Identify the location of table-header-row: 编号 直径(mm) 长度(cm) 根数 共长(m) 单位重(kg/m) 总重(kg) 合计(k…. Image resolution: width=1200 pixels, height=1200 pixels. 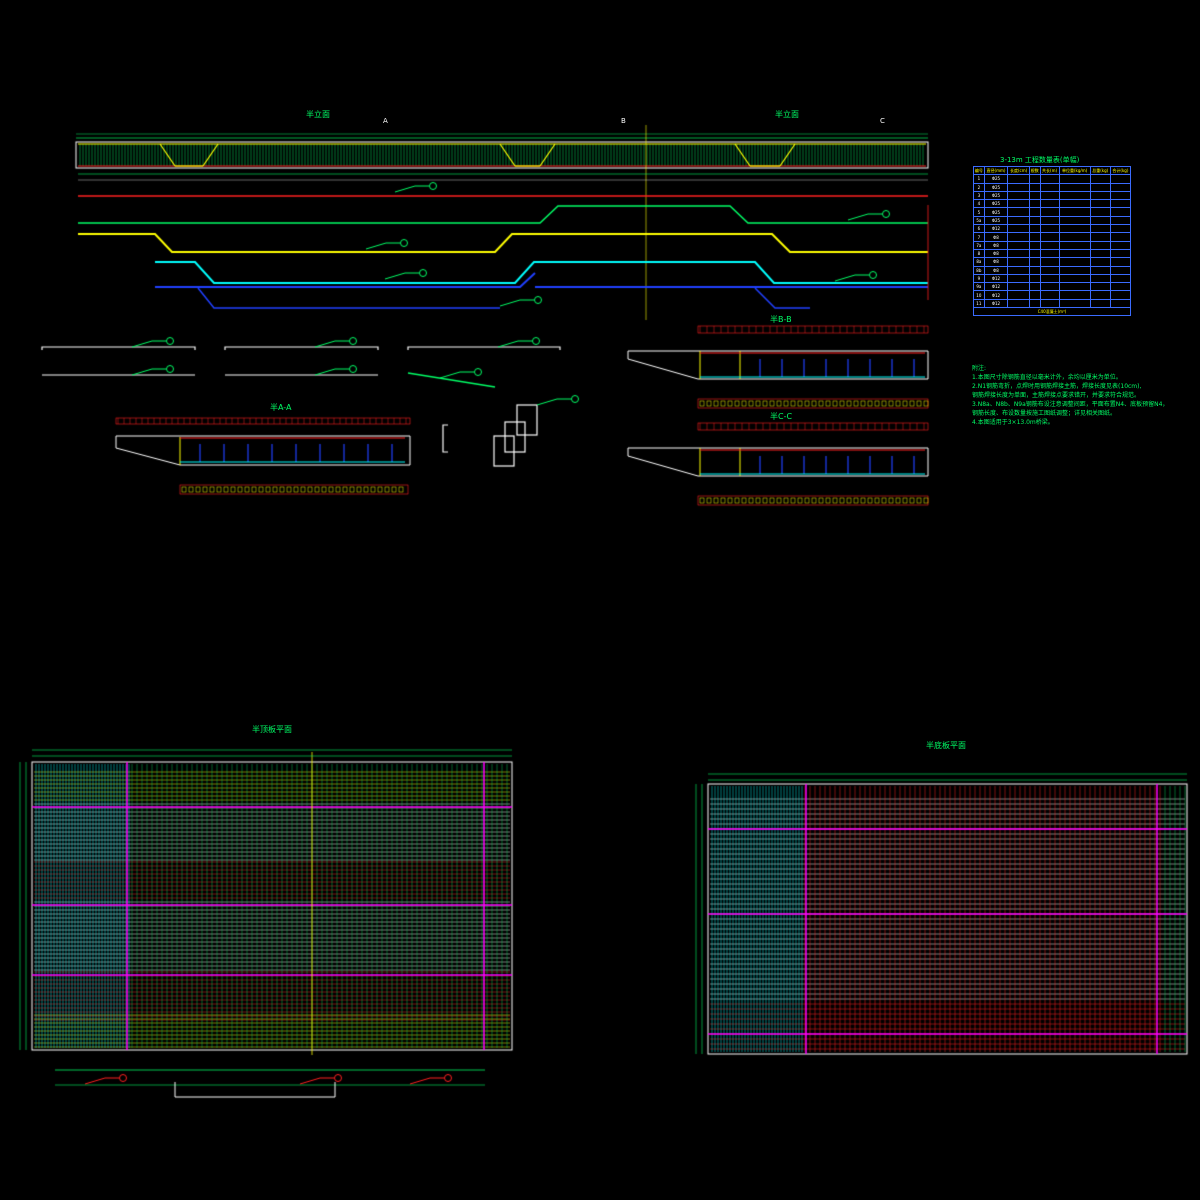
(1052, 170).